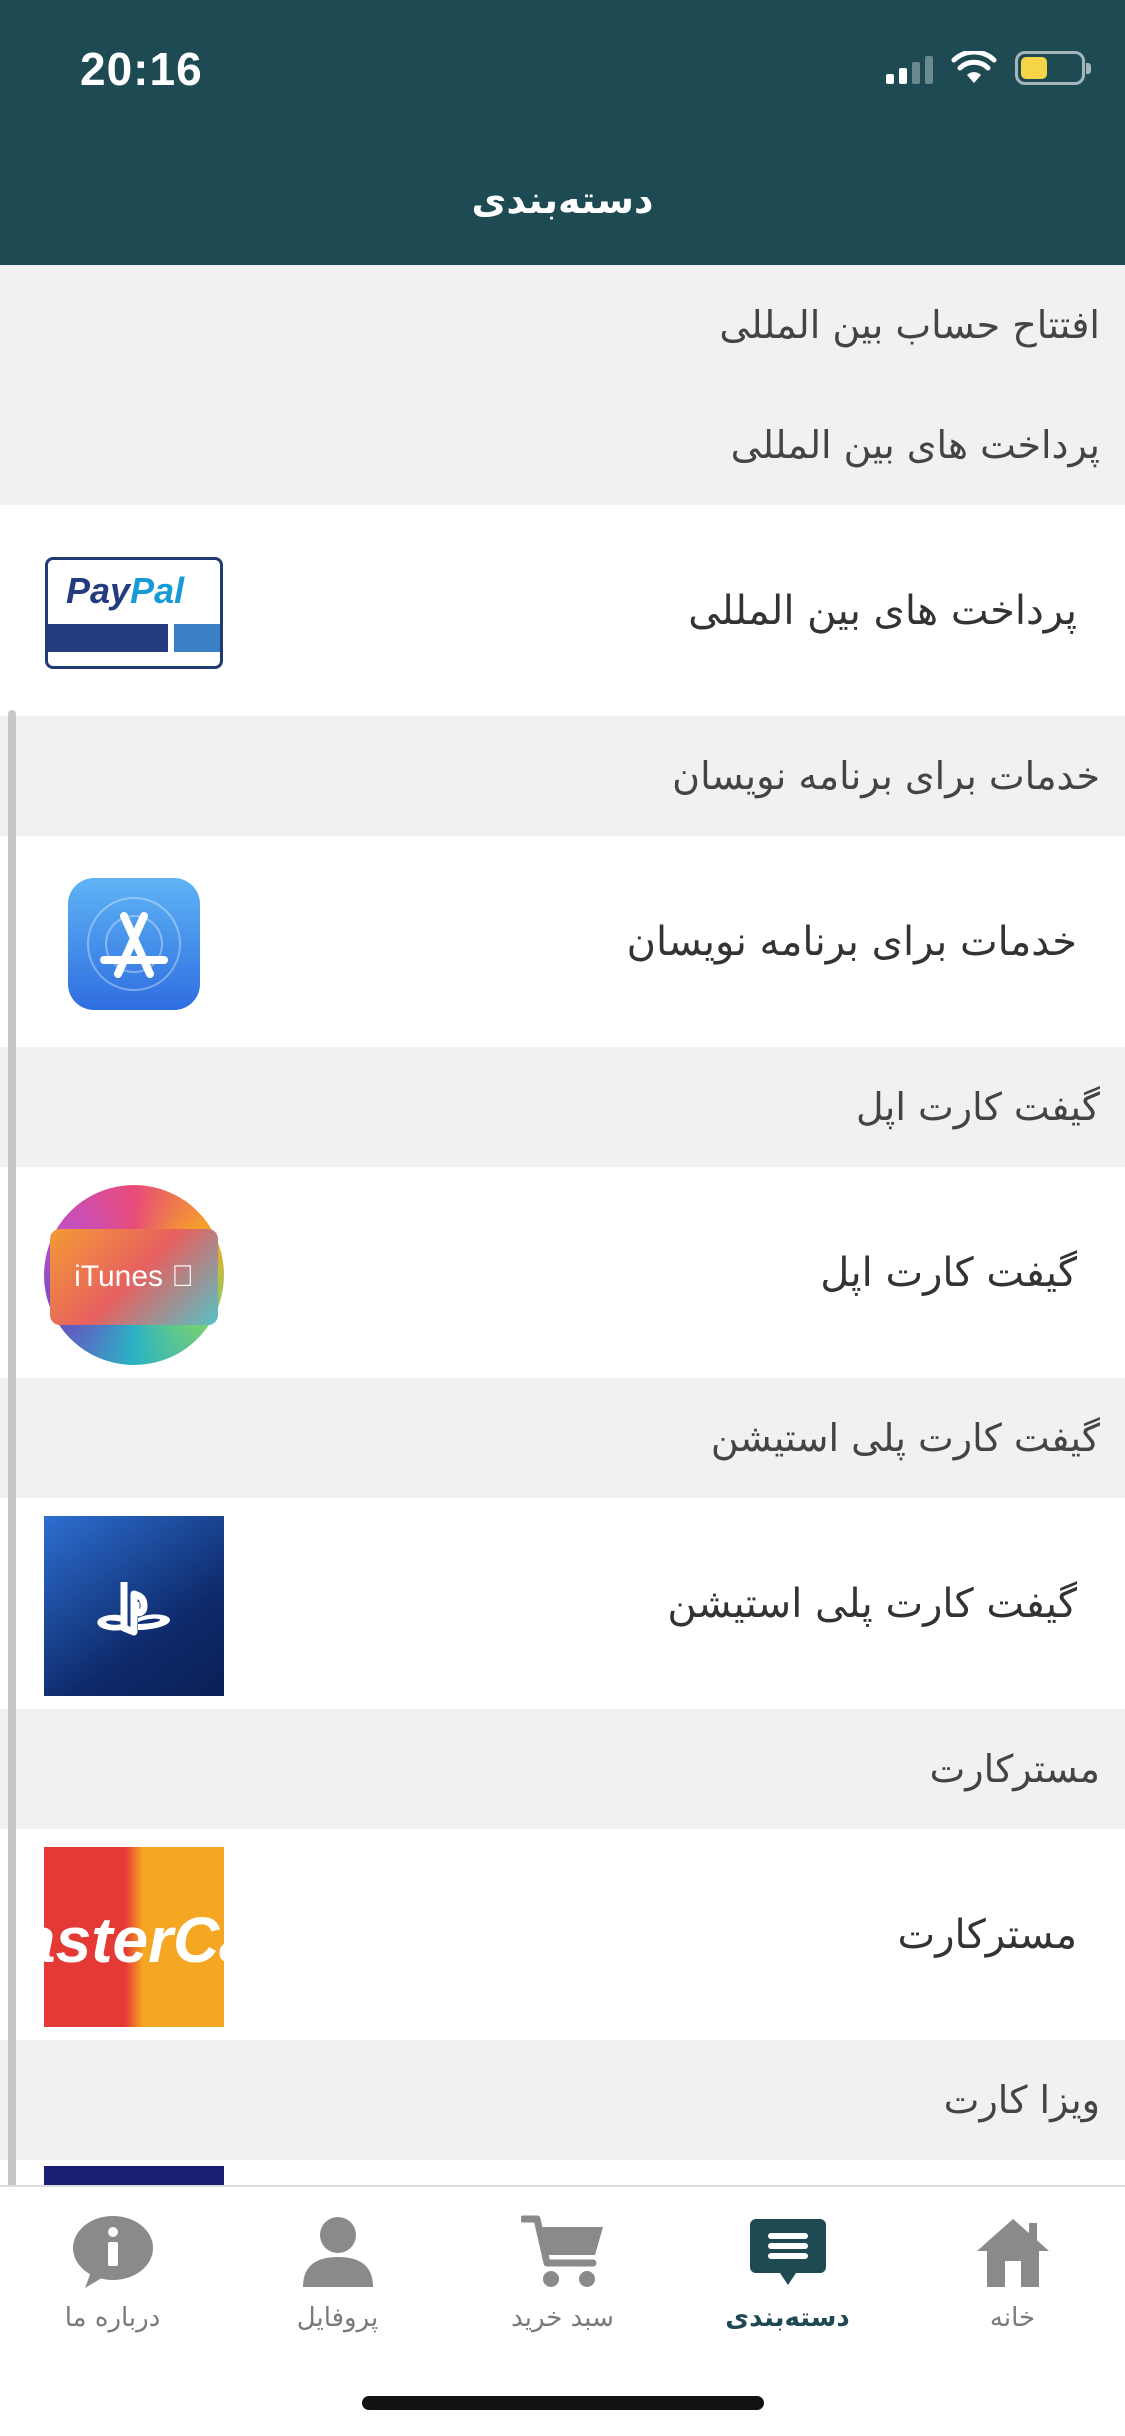  I want to click on section-header: گیفت کارت پلی استیشن, so click(562, 1438).